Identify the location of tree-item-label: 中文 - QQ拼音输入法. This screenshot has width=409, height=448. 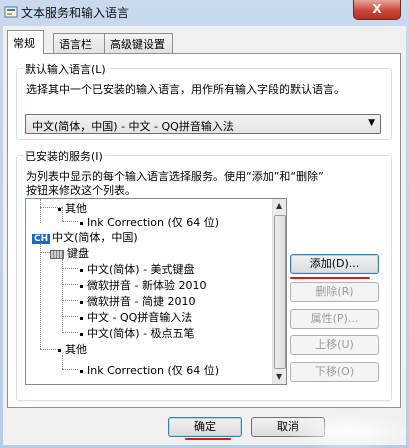
(140, 317).